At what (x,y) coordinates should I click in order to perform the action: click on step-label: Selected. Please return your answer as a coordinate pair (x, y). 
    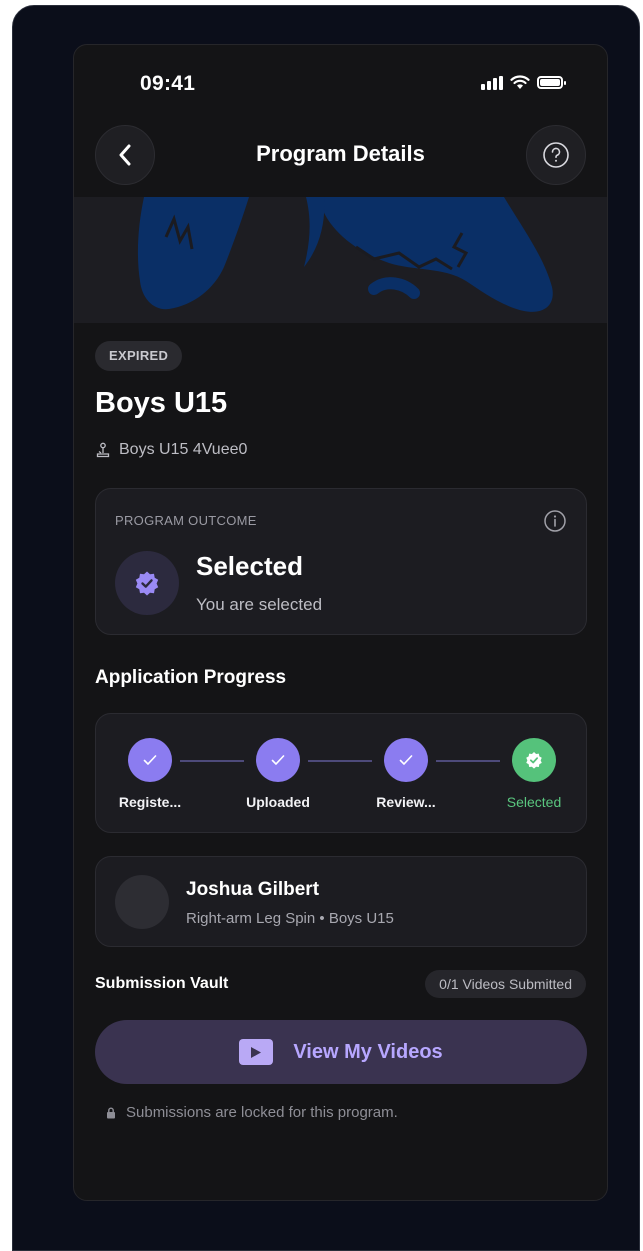
    Looking at the image, I should click on (534, 802).